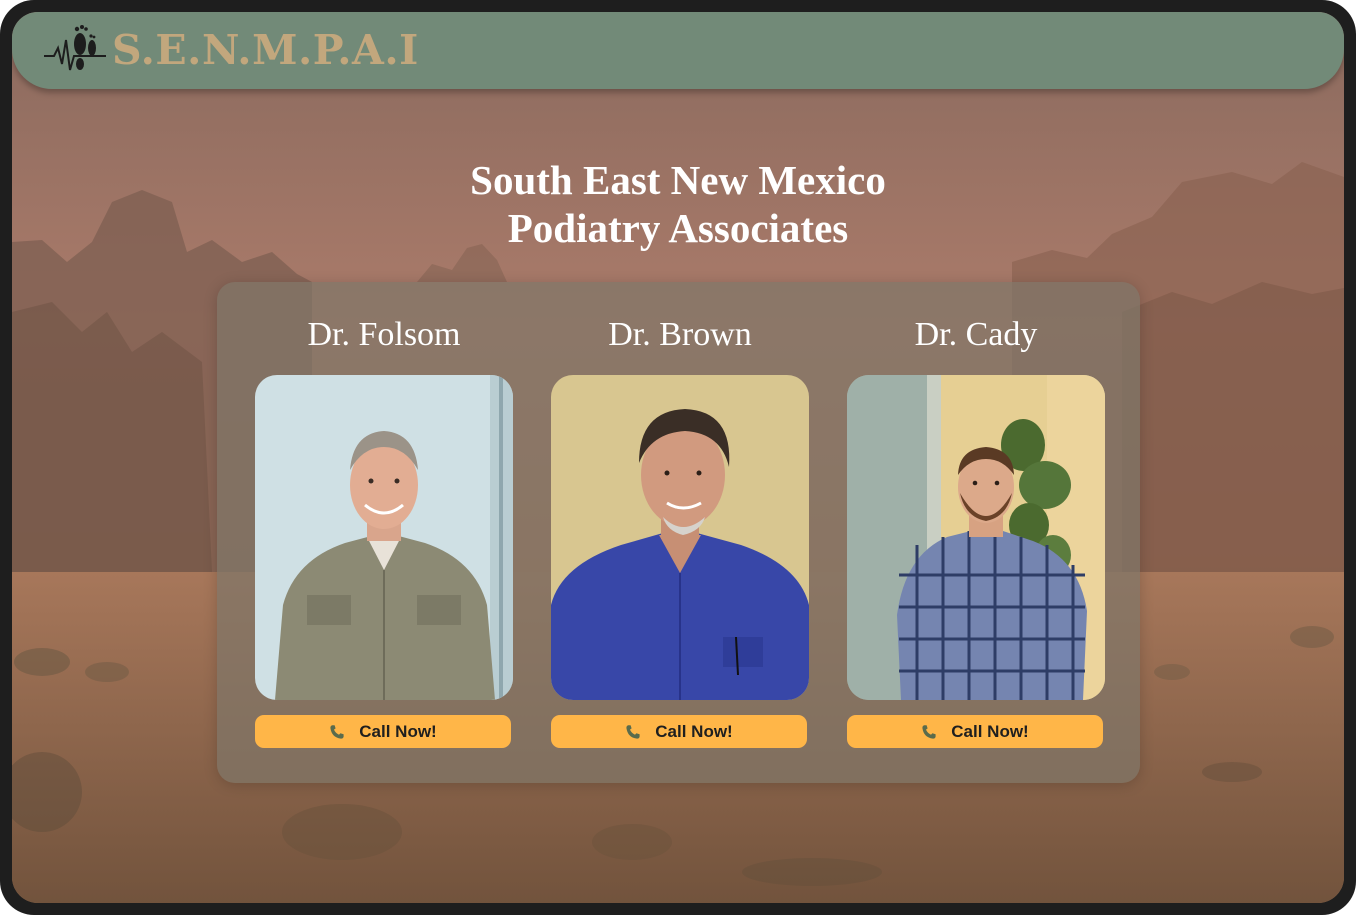  What do you see at coordinates (384, 334) in the screenshot?
I see `doctor-name: Dr. Folsom` at bounding box center [384, 334].